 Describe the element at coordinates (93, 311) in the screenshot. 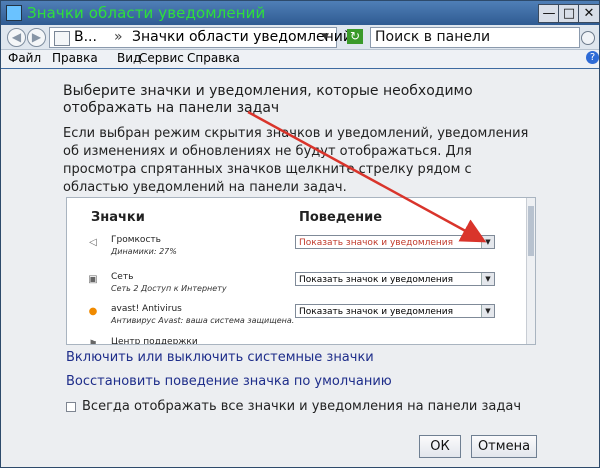

I see `avast-icon: ●` at that location.